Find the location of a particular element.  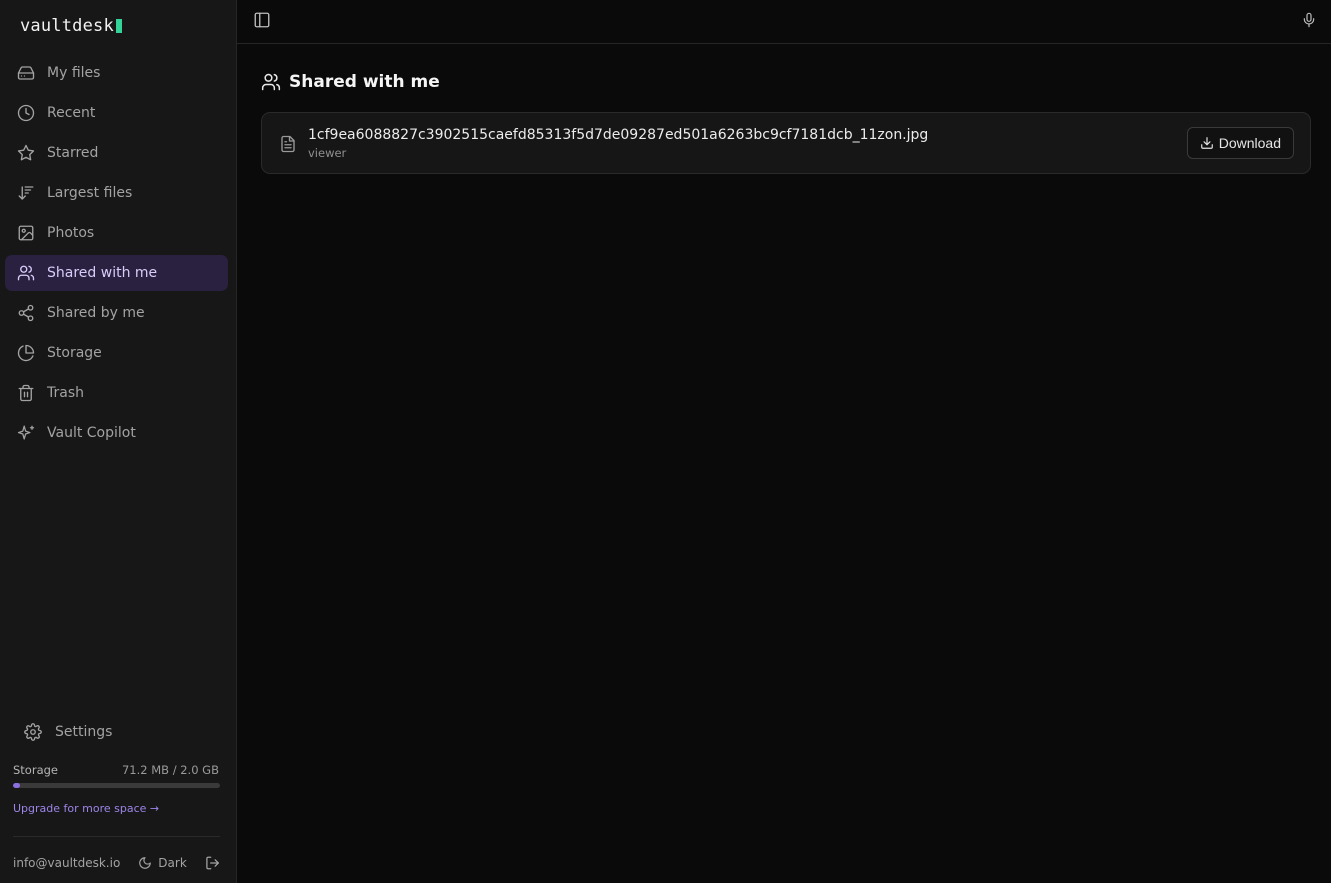

settings-label: Settings is located at coordinates (84, 732).